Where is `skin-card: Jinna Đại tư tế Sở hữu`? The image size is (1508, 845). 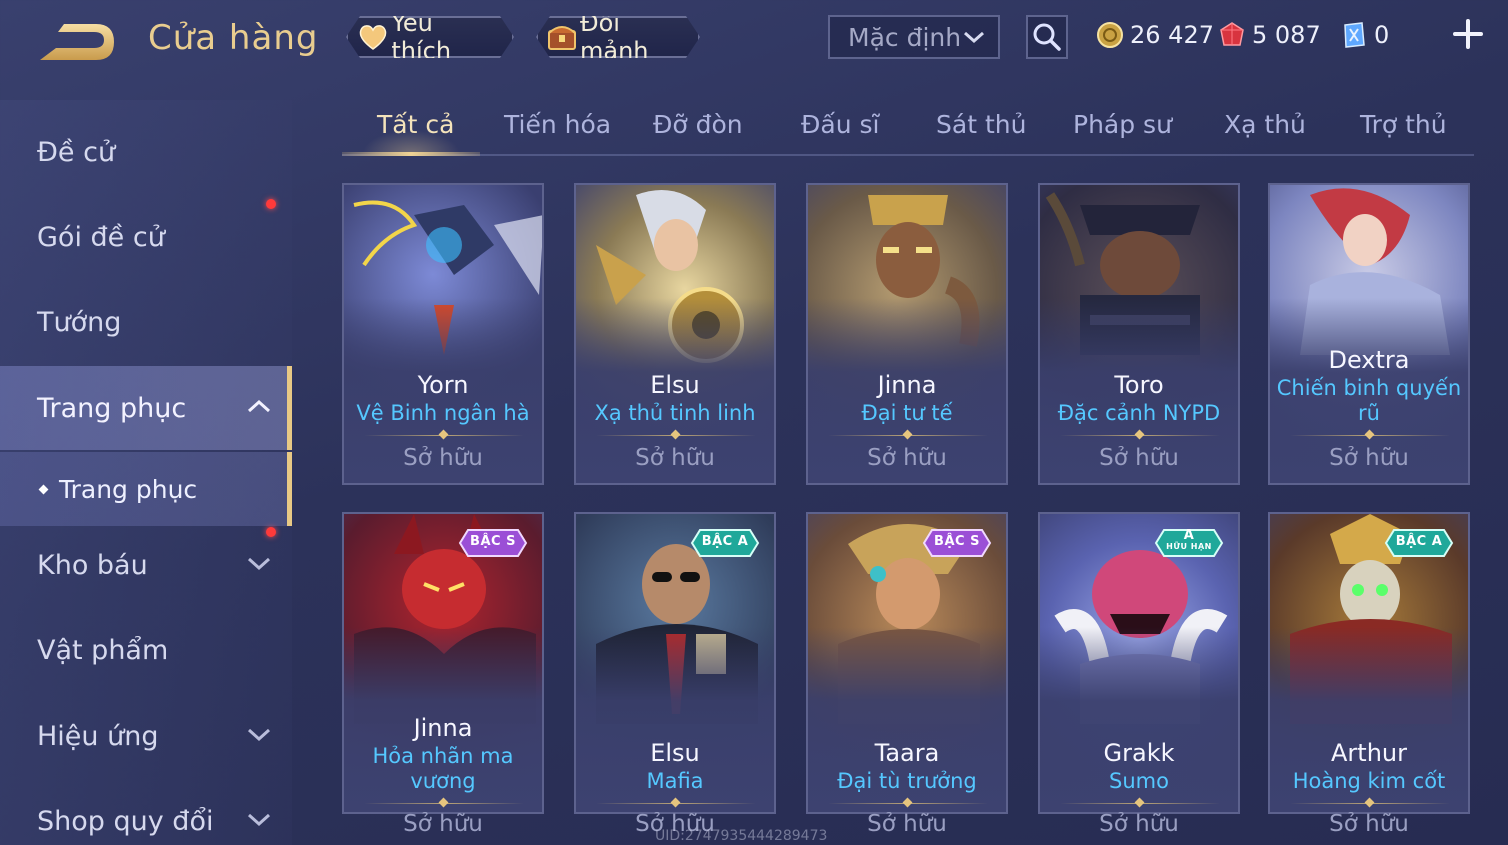 skin-card: Jinna Đại tư tế Sở hữu is located at coordinates (907, 334).